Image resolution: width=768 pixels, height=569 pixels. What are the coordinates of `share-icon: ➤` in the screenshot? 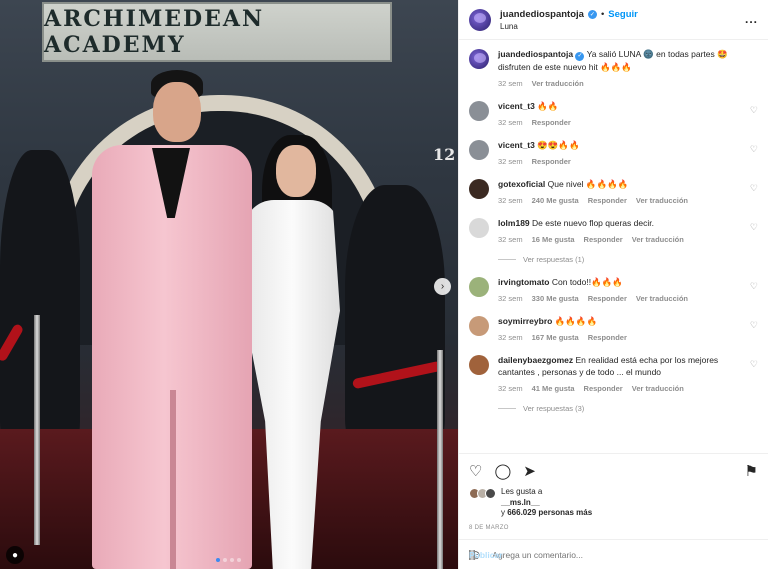 It's located at (529, 471).